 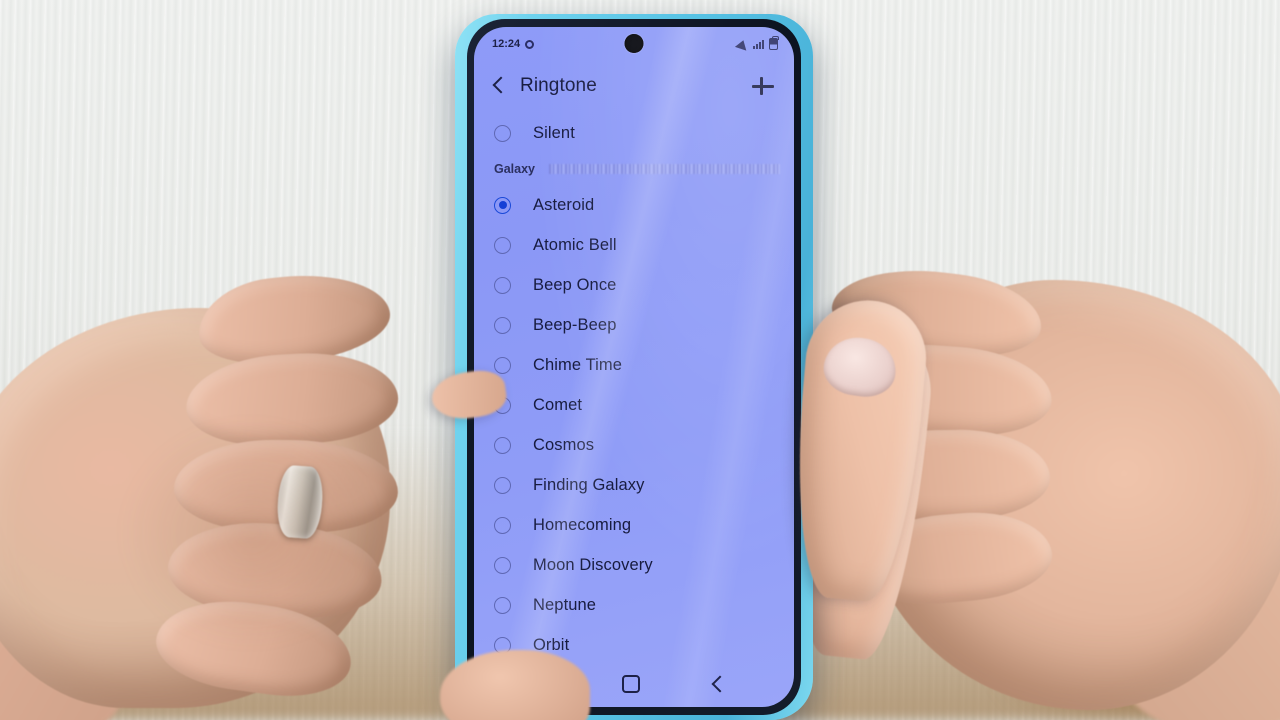 I want to click on list-item: Silent, so click(x=634, y=133).